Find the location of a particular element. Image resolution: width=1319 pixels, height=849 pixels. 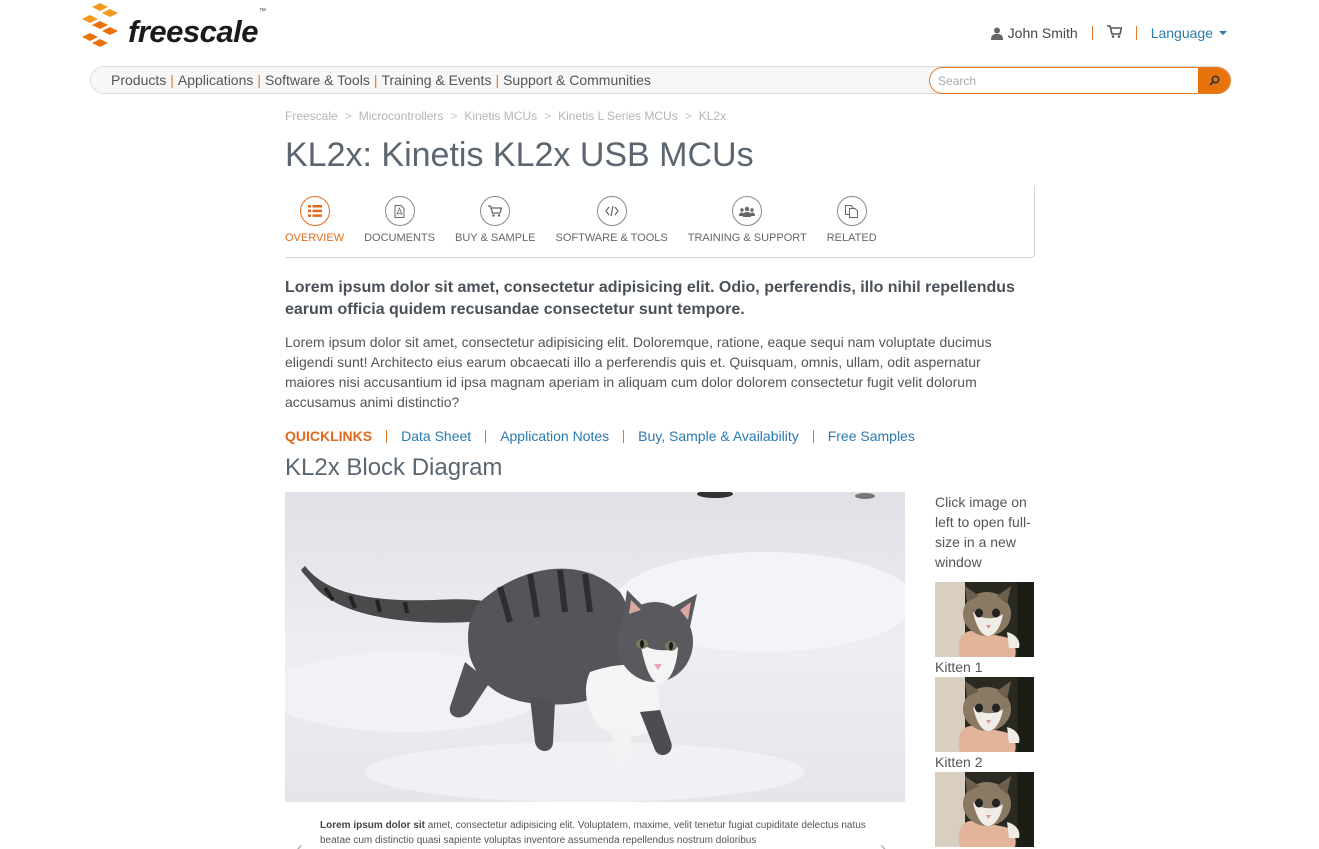

tab-software-tools: SOFTWARE & TOOLS is located at coordinates (611, 221).